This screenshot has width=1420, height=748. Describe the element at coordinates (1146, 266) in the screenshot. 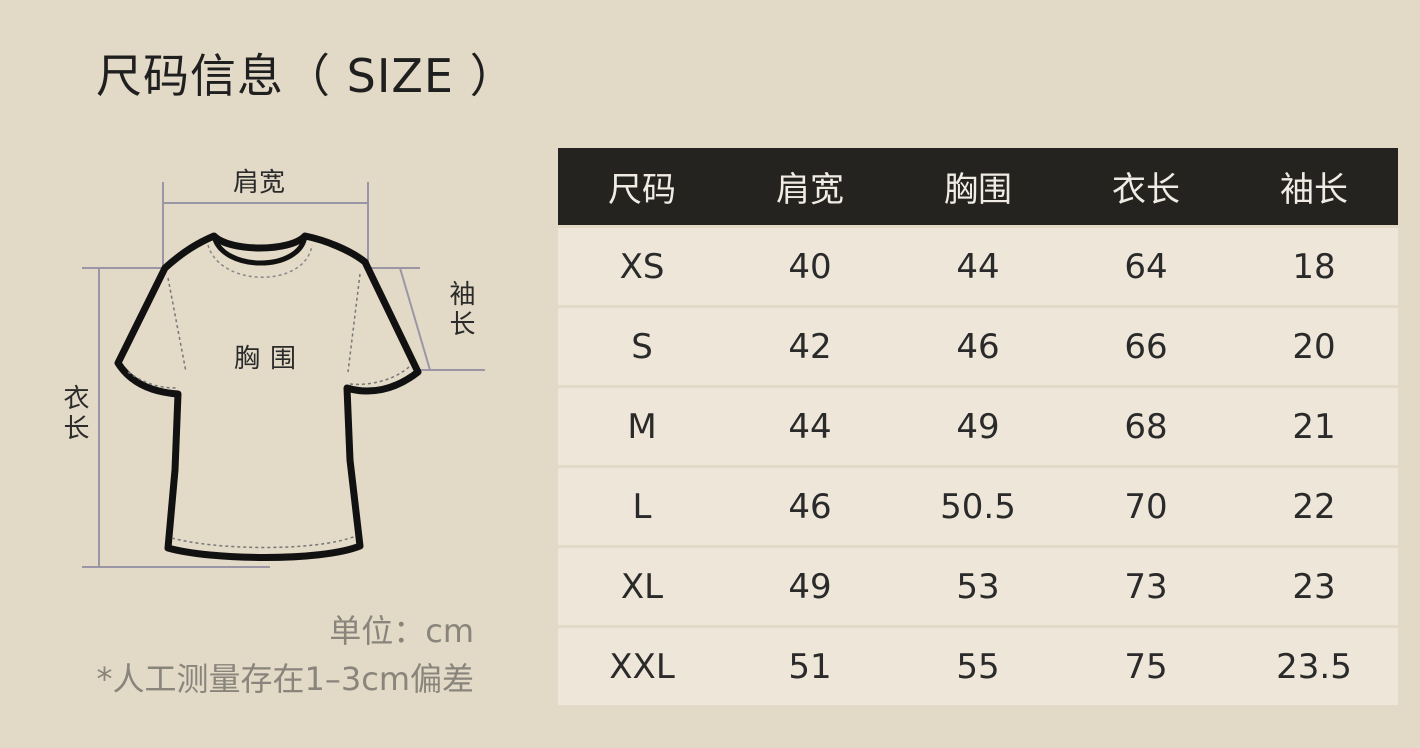

I see `table-cell: 64` at that location.